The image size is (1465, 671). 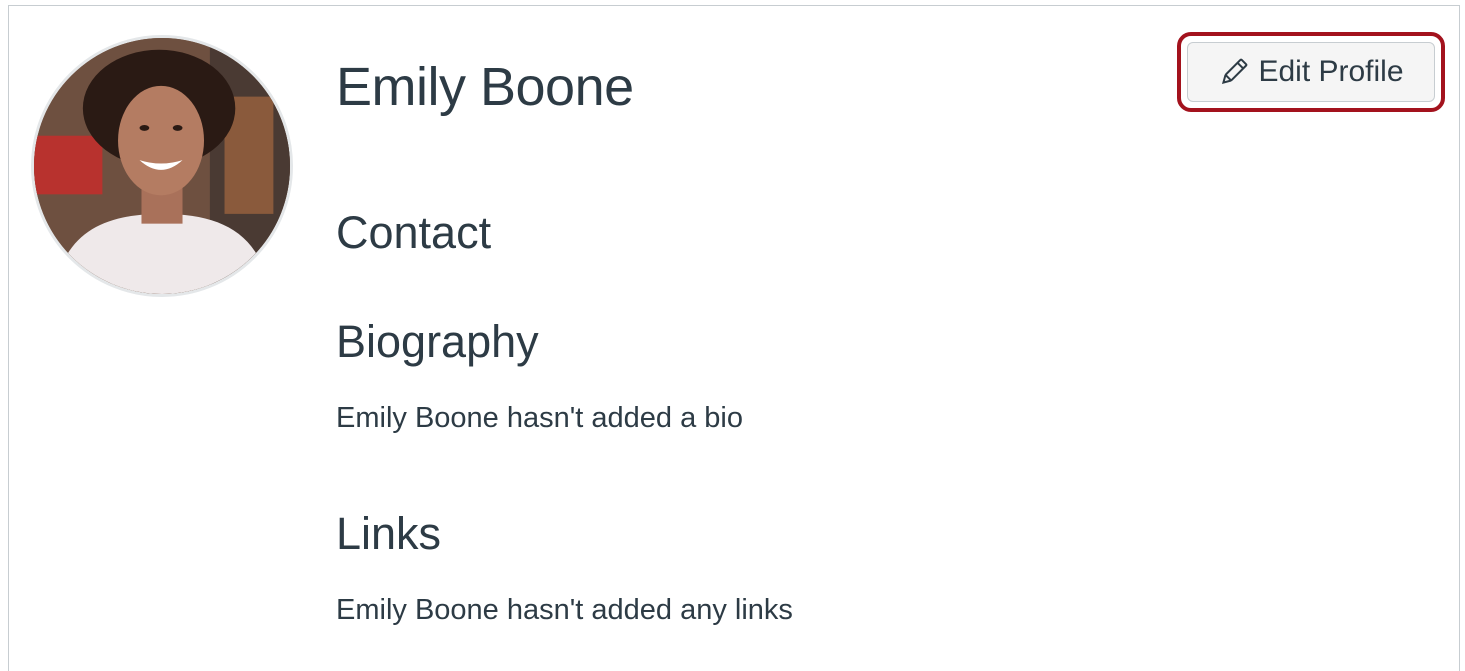 I want to click on profile-name: Emily Boone, so click(x=485, y=87).